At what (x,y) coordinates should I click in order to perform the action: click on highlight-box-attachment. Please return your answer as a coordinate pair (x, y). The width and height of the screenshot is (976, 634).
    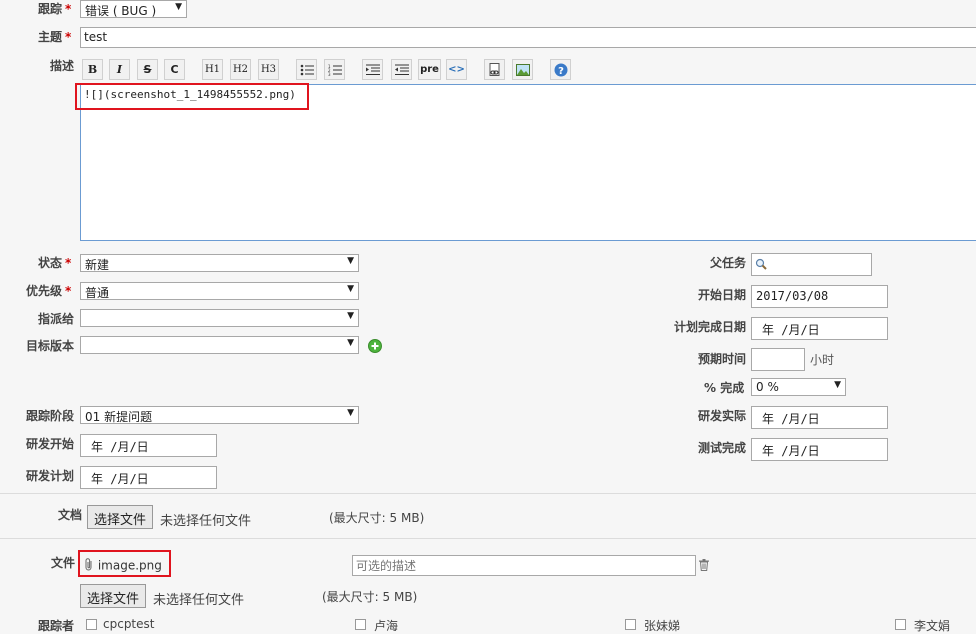
    Looking at the image, I should click on (124, 563).